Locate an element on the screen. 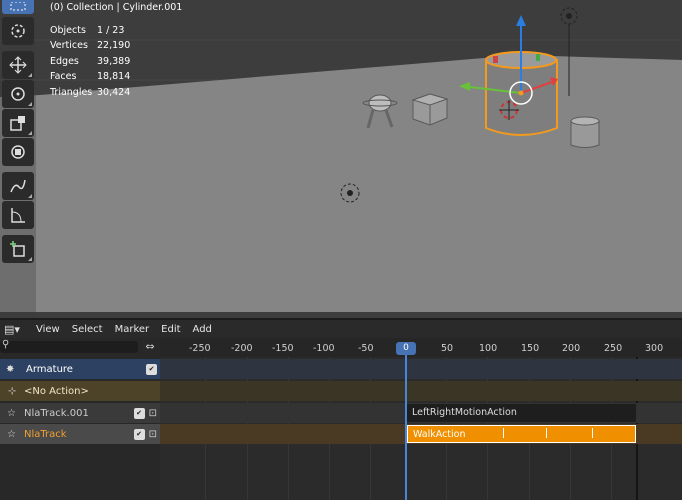  measure-icon is located at coordinates (18, 215).